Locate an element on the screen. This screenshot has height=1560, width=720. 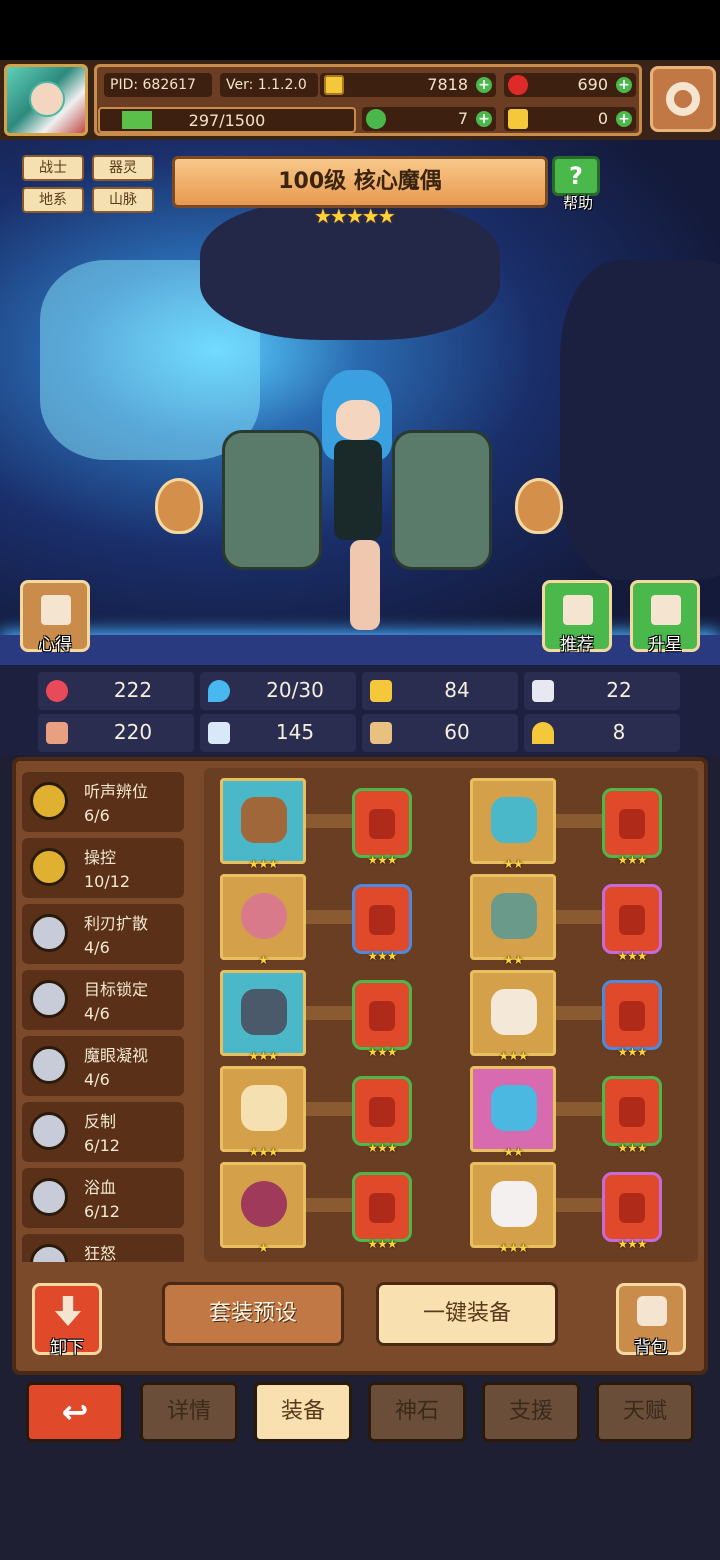
equip-slot-bracer: ★★★ is located at coordinates (513, 1016).